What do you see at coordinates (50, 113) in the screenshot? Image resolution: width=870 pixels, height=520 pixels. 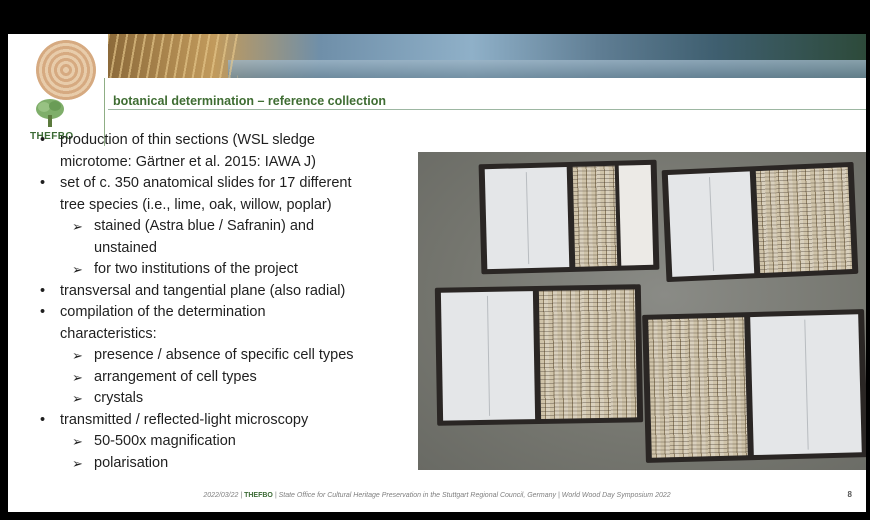 I see `tree-logo-icon` at bounding box center [50, 113].